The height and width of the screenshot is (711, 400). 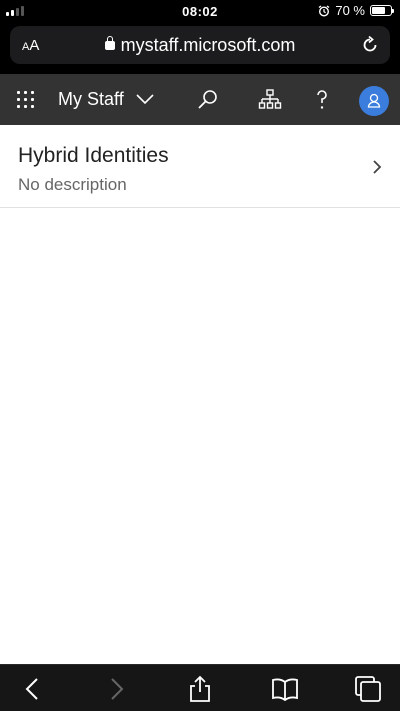 What do you see at coordinates (208, 45) in the screenshot?
I see `domain-text: mystaff.microsoft.com` at bounding box center [208, 45].